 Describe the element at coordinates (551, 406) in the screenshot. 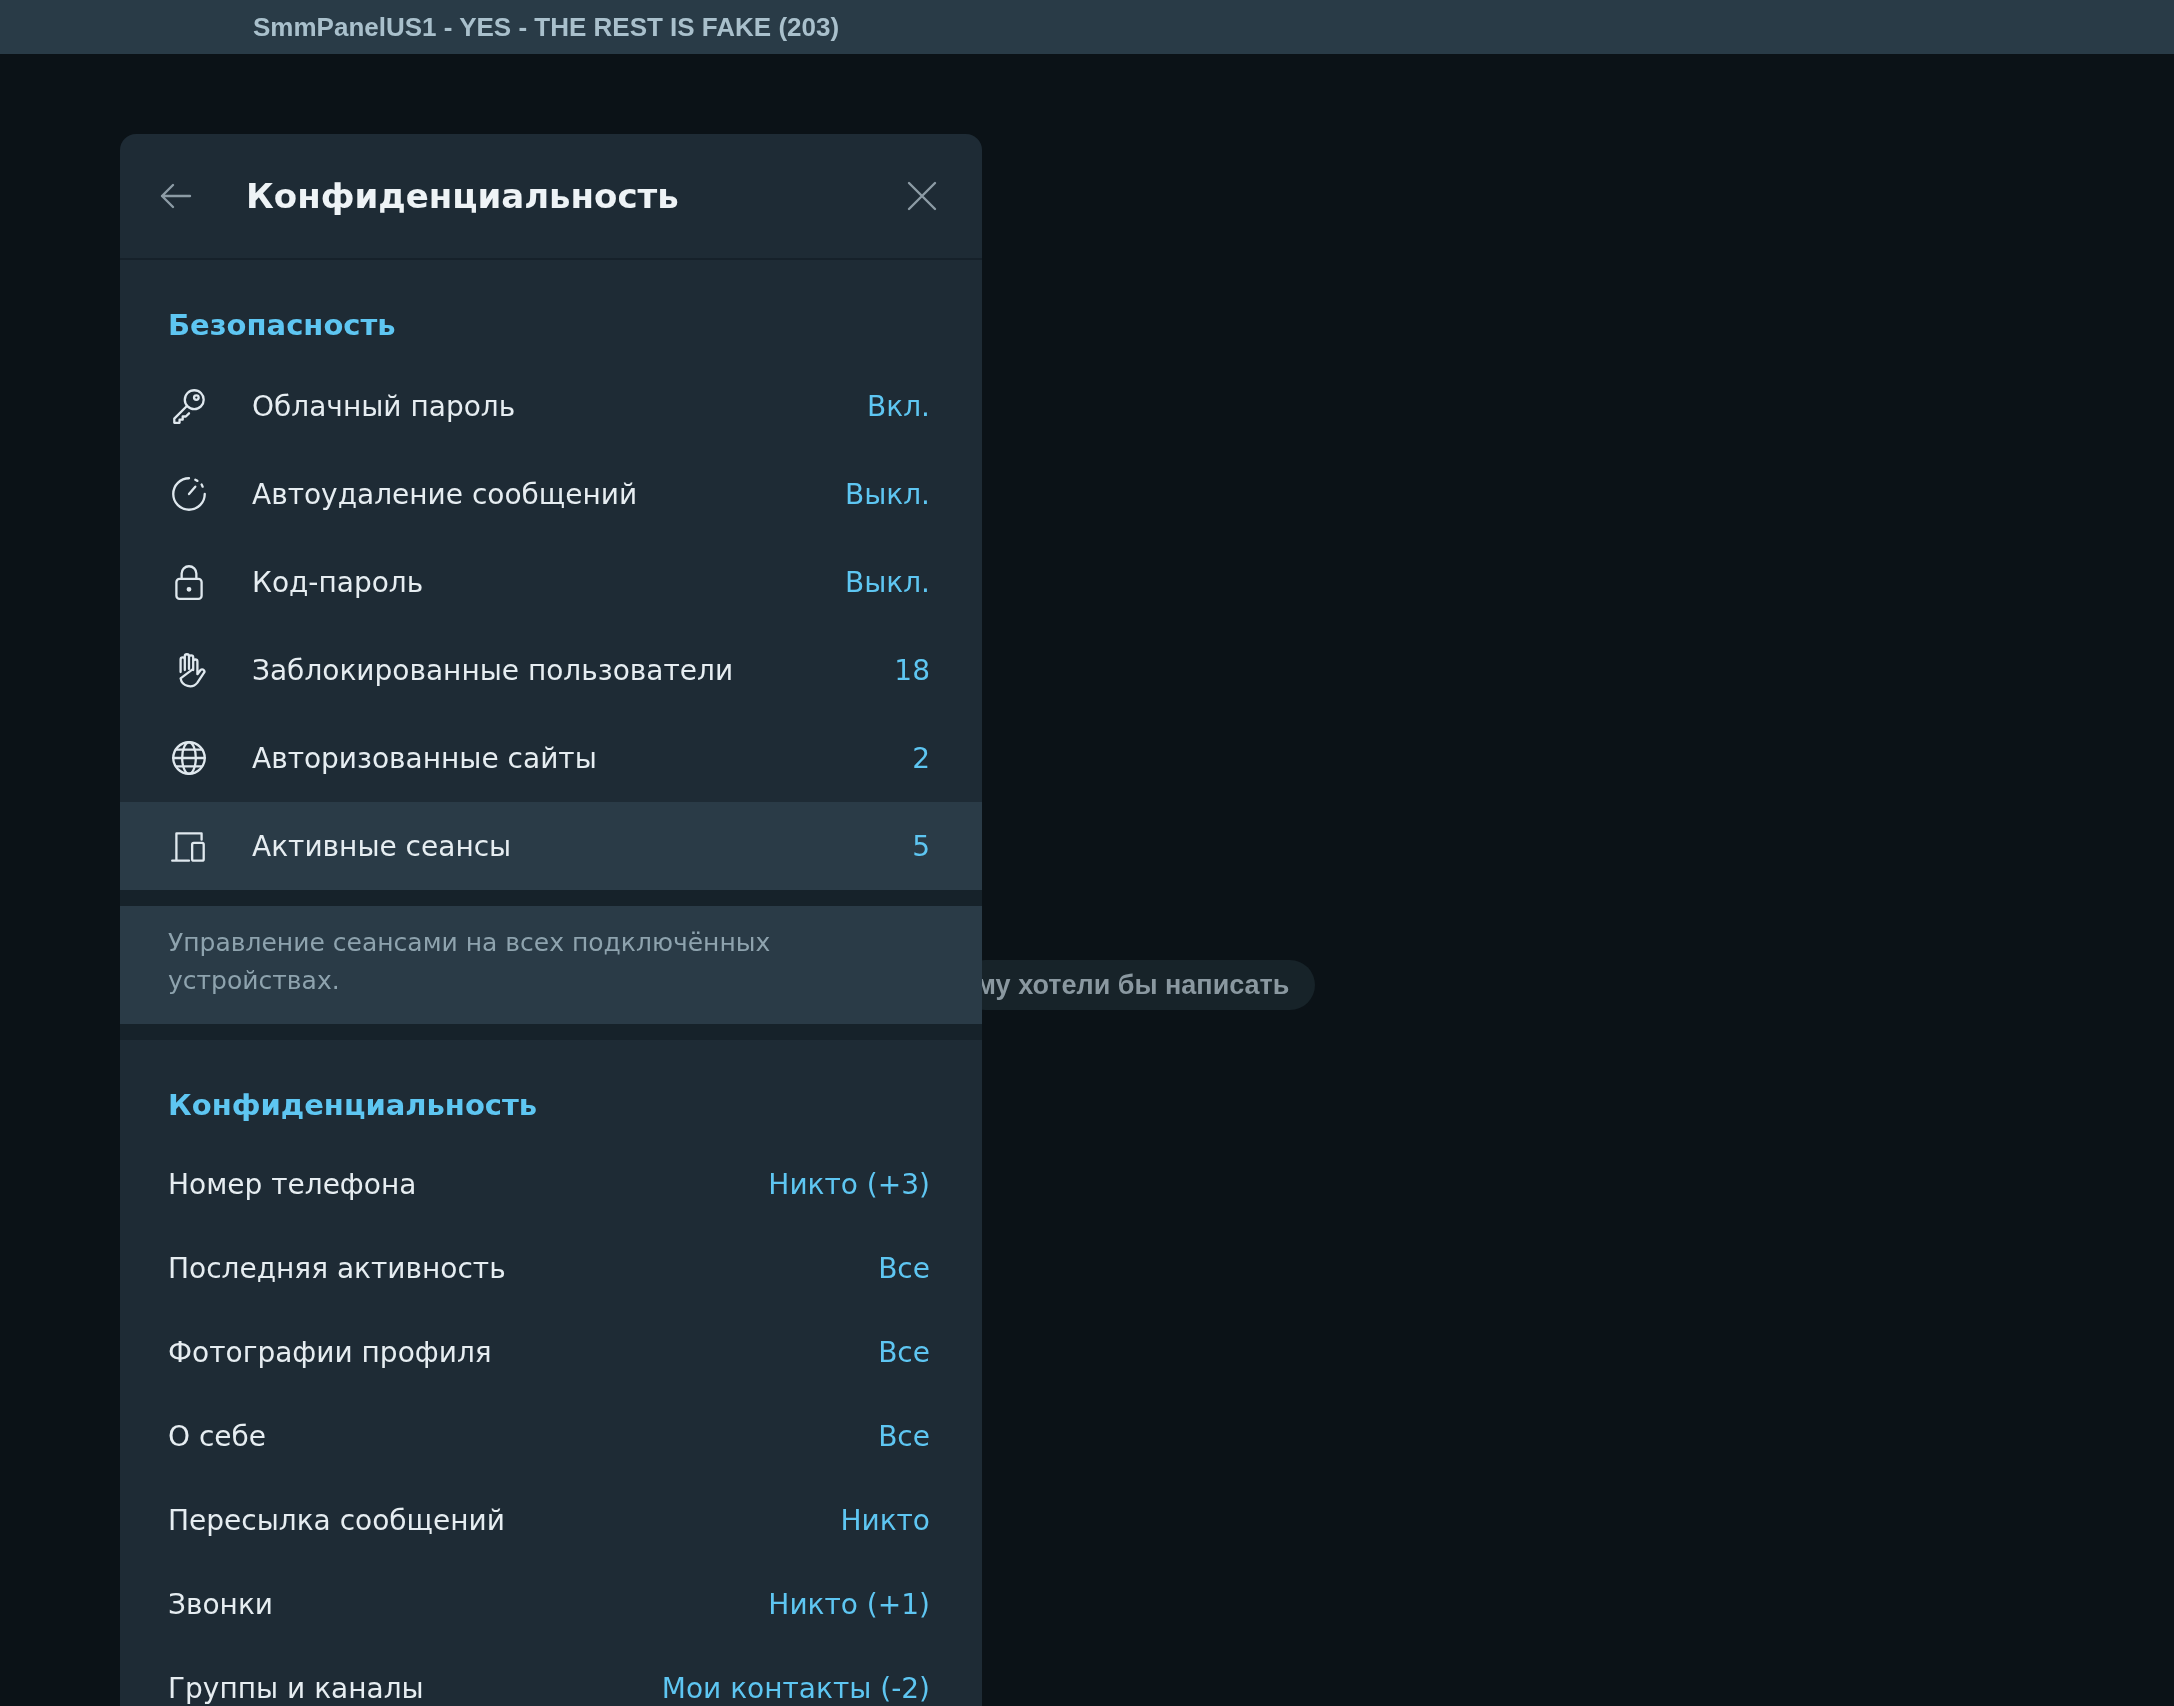

I see `settings-row: Облачный пароль Вкл.` at that location.